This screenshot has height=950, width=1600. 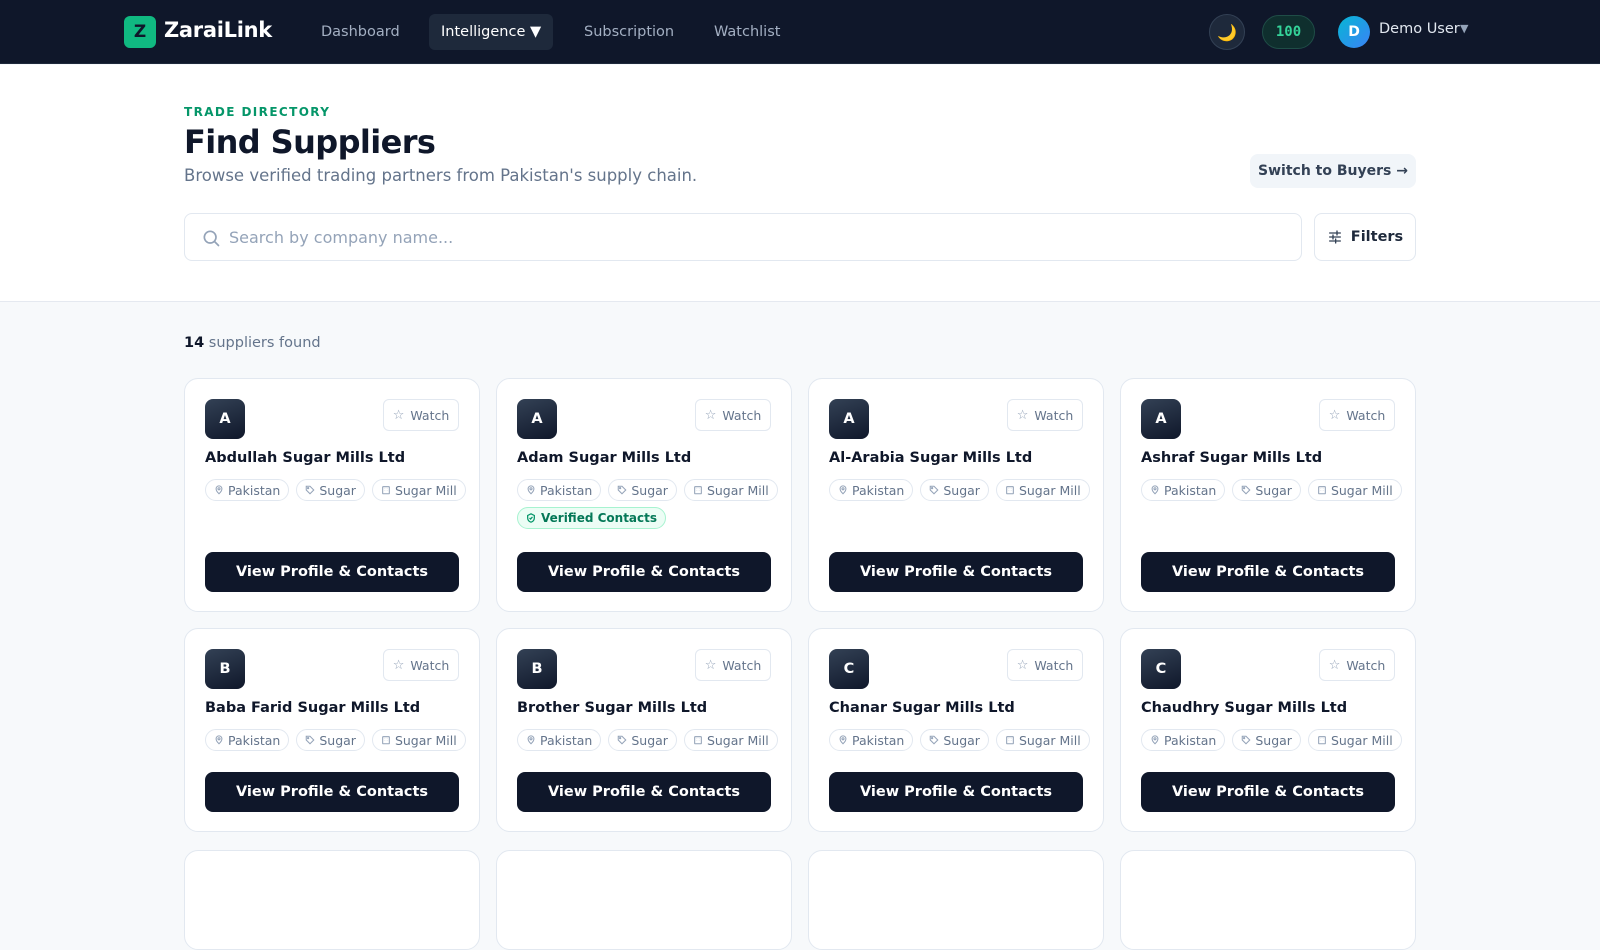 What do you see at coordinates (262, 343) in the screenshot?
I see `results-count-suffix: suppliers found` at bounding box center [262, 343].